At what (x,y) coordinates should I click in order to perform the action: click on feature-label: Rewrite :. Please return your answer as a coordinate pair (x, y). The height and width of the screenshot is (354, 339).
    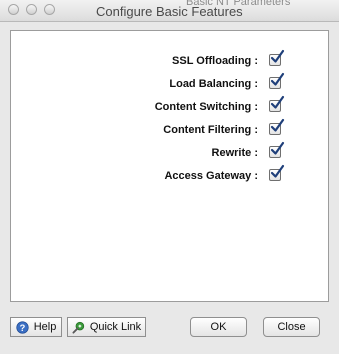
    Looking at the image, I should click on (234, 153).